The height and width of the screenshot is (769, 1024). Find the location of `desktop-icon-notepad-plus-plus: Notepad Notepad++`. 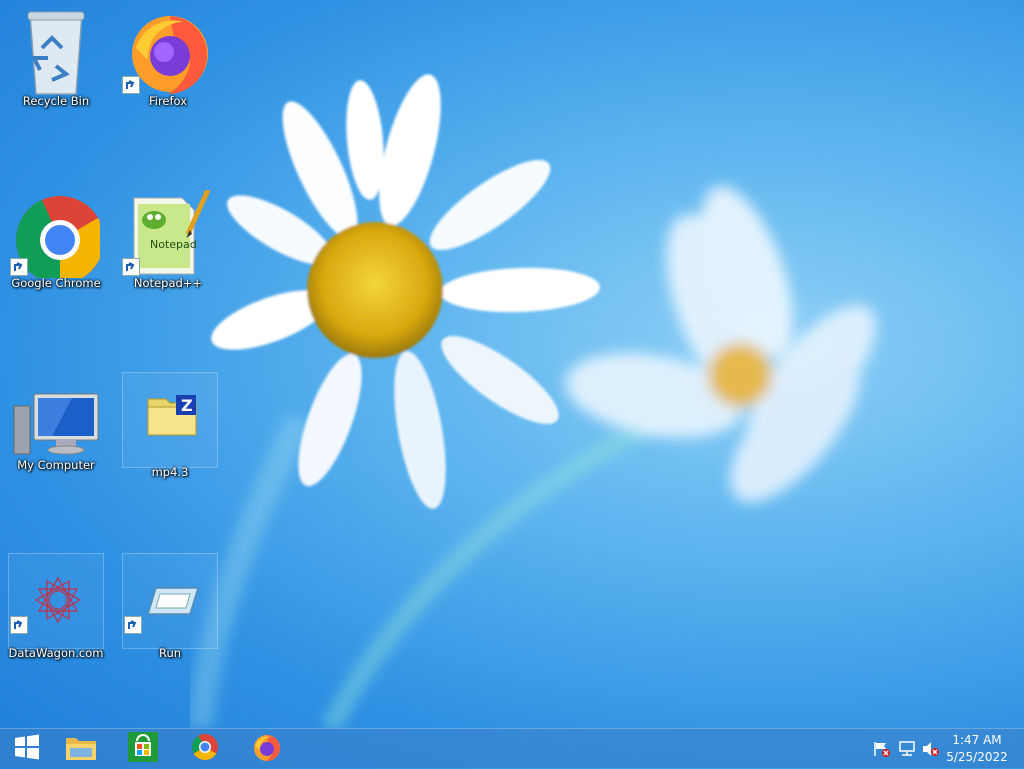

desktop-icon-notepad-plus-plus: Notepad Notepad++ is located at coordinates (168, 238).